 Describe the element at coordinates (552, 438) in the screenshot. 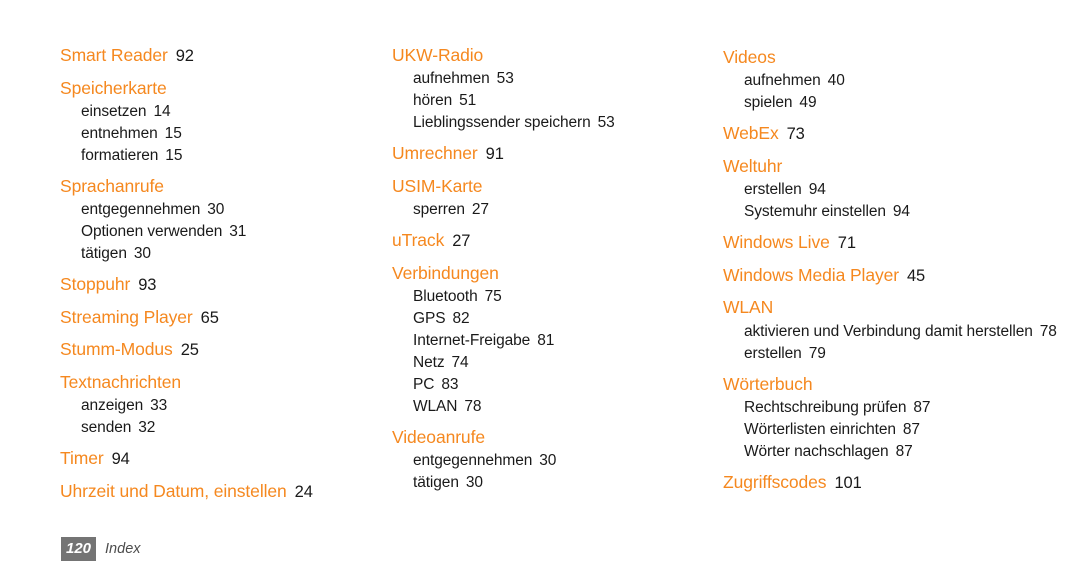

I see `index-entry-heading: Videoanrufe` at that location.